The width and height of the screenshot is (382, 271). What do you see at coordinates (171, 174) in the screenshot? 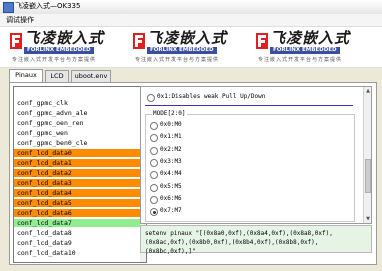
I see `mode-option-label: 0x4:M4` at bounding box center [171, 174].